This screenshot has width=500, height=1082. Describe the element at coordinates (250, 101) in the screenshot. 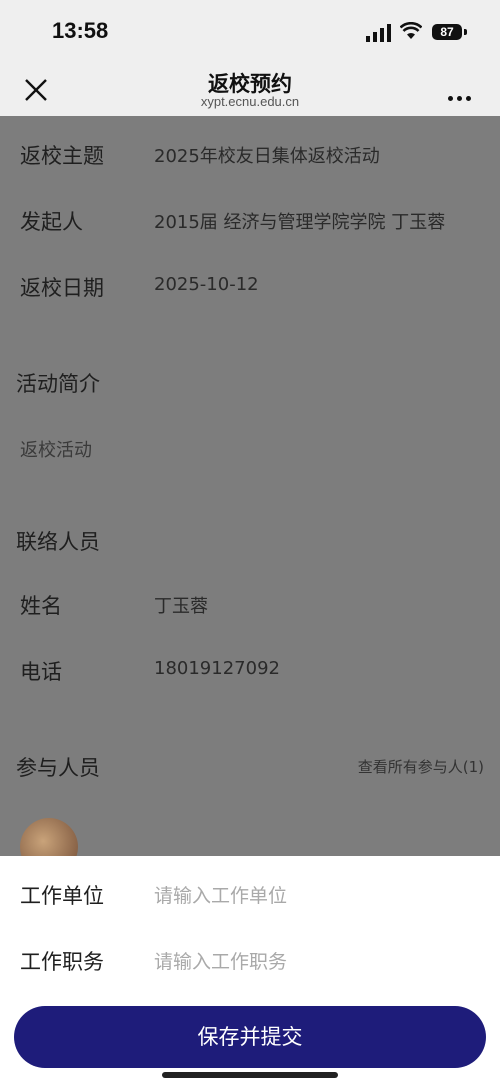

I see `page-domain: xypt.ecnu.edu.cn` at that location.